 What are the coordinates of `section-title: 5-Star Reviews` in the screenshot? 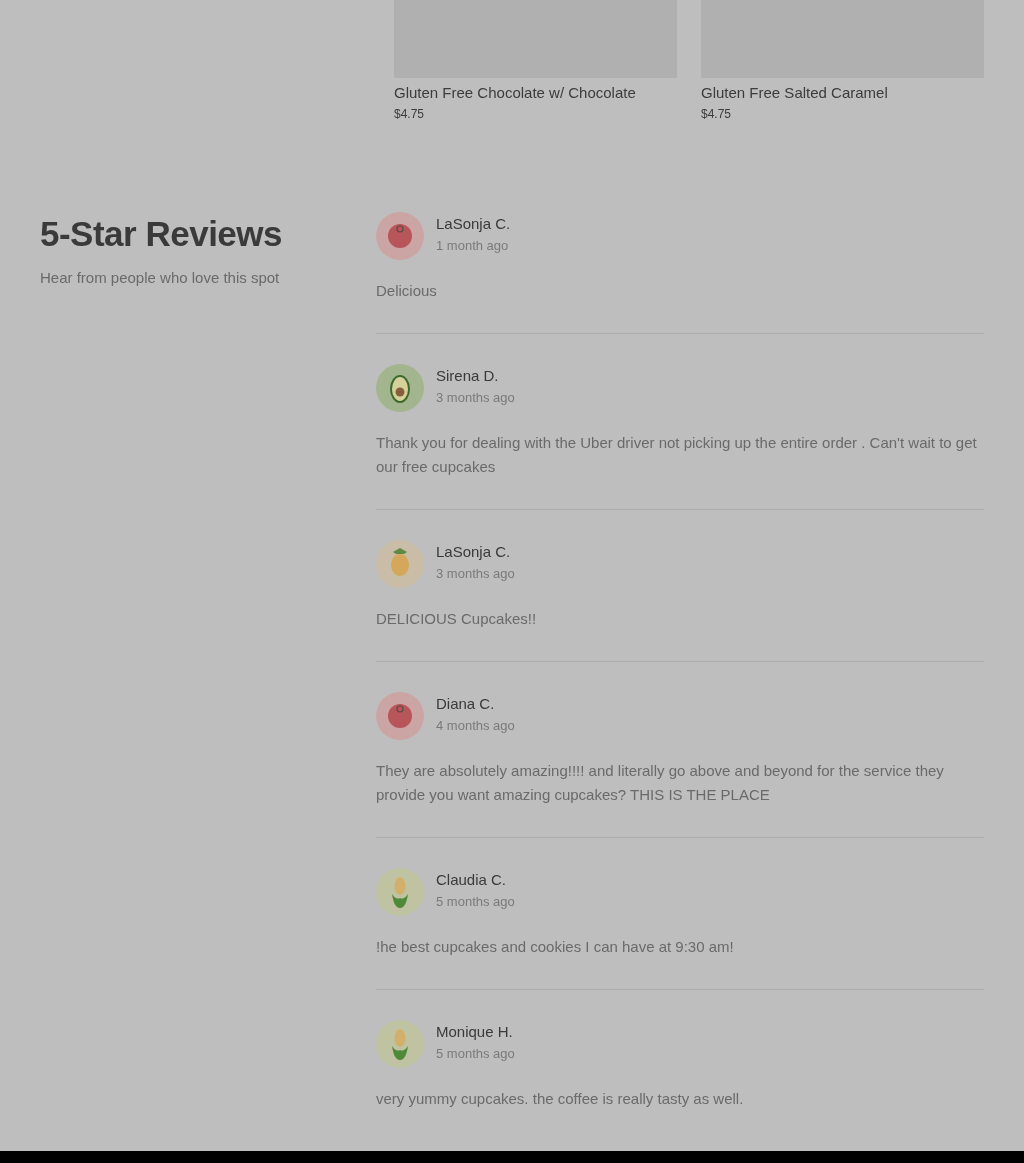 It's located at (162, 234).